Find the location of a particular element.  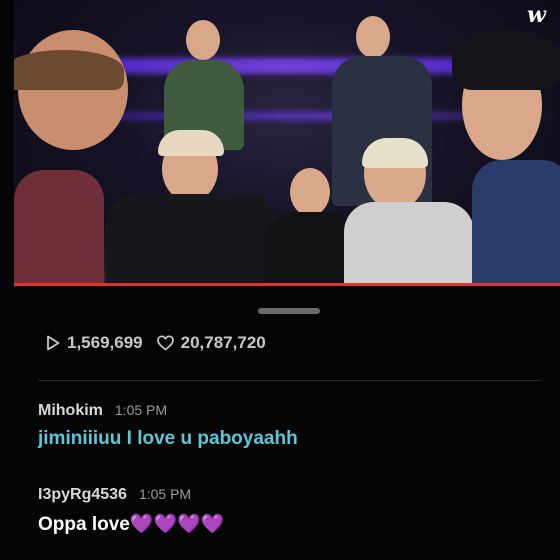

comment-item: I3pyRg4536 1:05 PM Oppa love💜💜💜💜 is located at coordinates (131, 511).